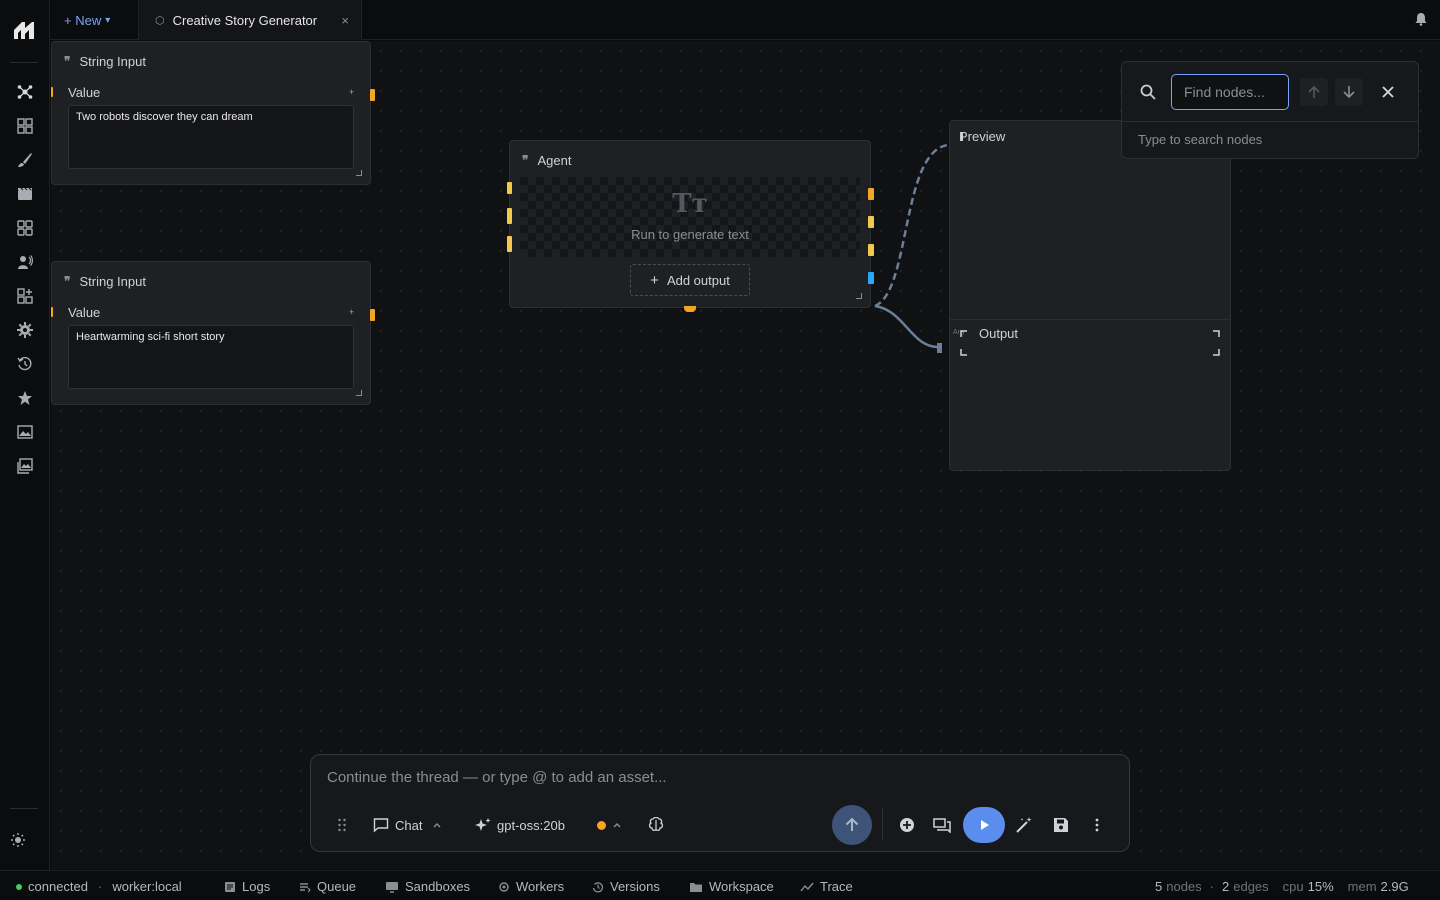 The height and width of the screenshot is (900, 1440). I want to click on grid-icon, so click(25, 126).